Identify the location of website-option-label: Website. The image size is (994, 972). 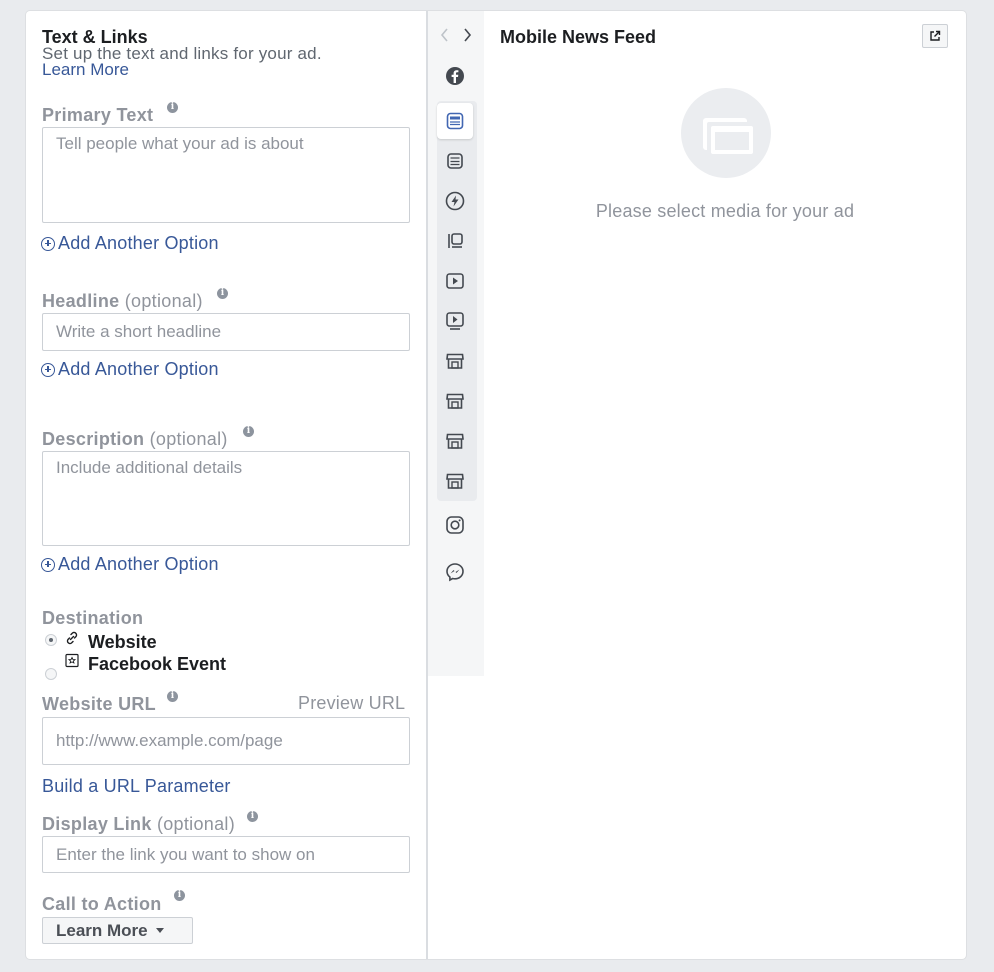
(122, 642).